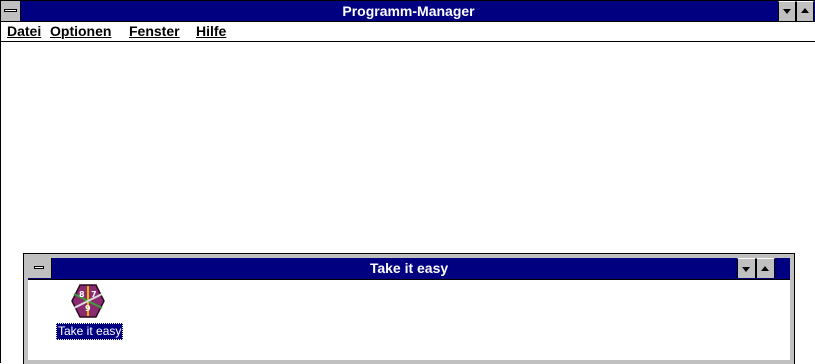 This screenshot has width=815, height=364. Describe the element at coordinates (24, 31) in the screenshot. I see `menu-datei: Datei` at that location.